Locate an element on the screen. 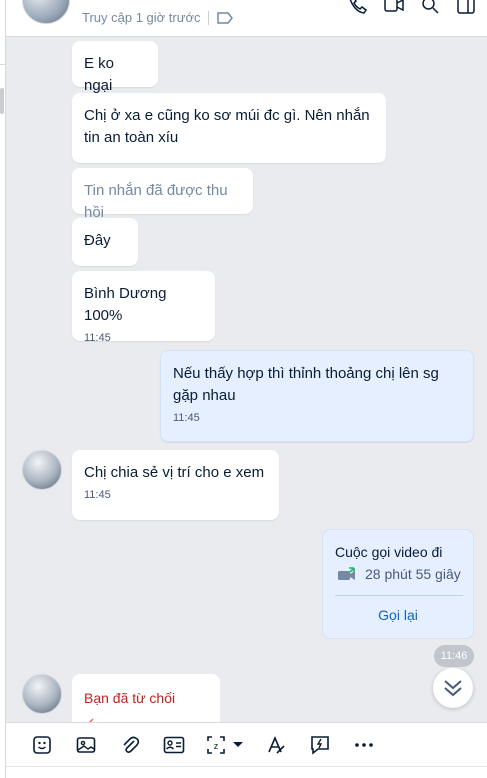 This screenshot has width=487, height=778. video-camera-icon is located at coordinates (394, 6).